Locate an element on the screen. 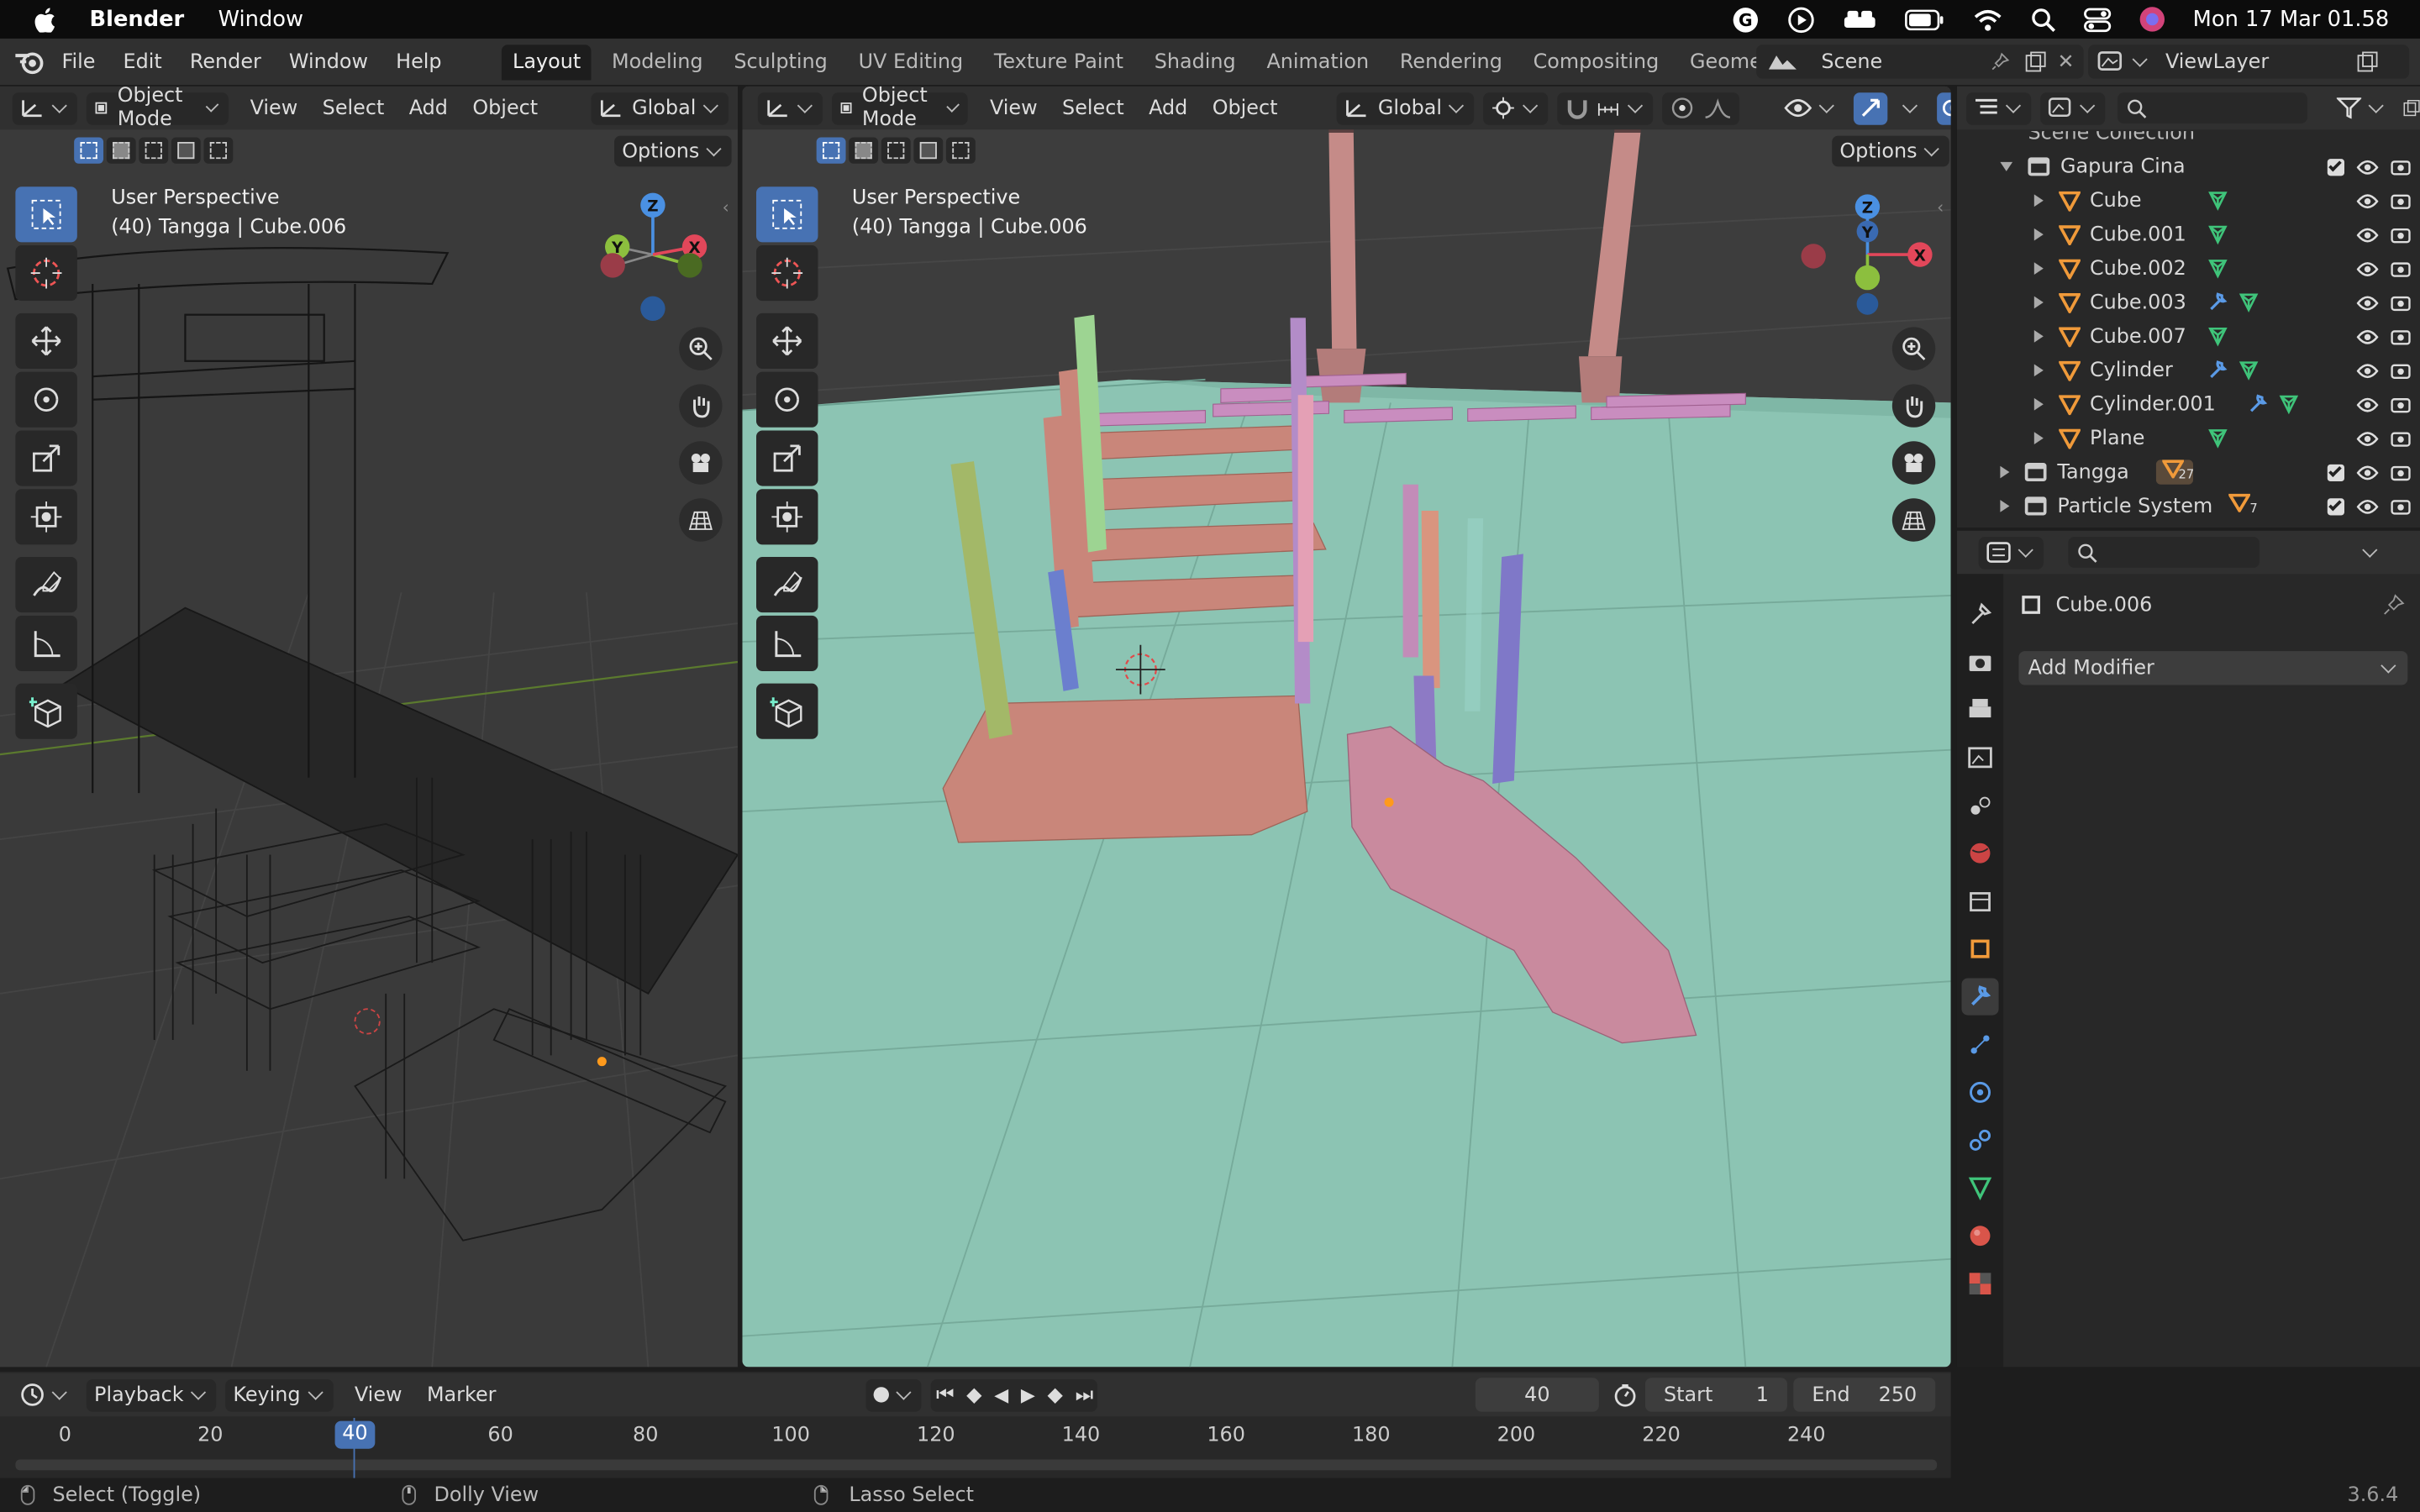 This screenshot has height=1512, width=2420. tab-uv-editing: UV Editing is located at coordinates (911, 61).